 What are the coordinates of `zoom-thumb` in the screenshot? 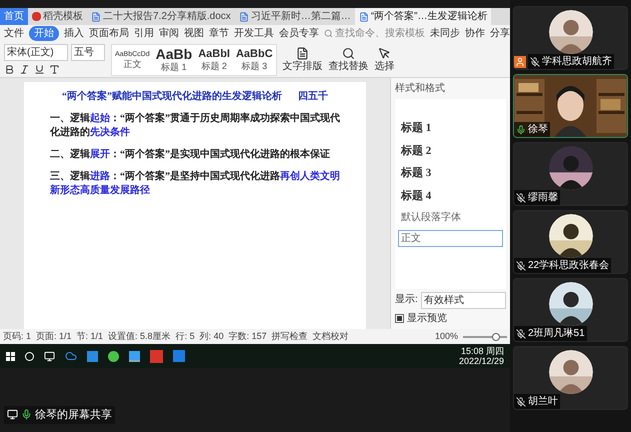 It's located at (496, 336).